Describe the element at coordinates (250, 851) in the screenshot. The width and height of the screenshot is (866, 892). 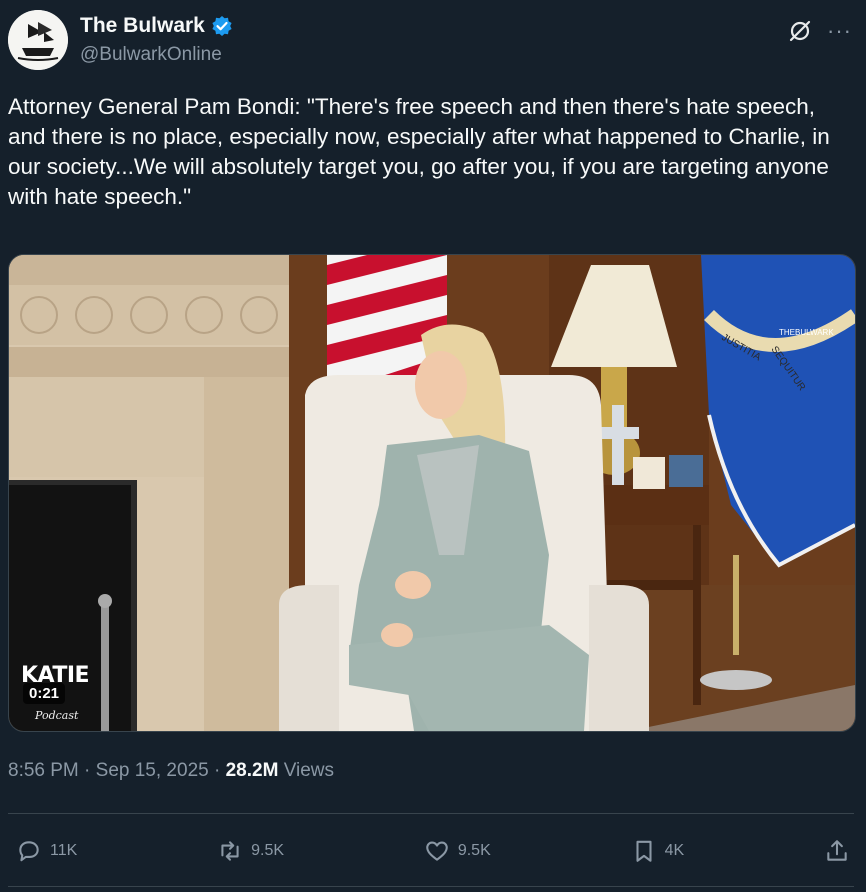
I see `repost-button: 9.5K` at that location.